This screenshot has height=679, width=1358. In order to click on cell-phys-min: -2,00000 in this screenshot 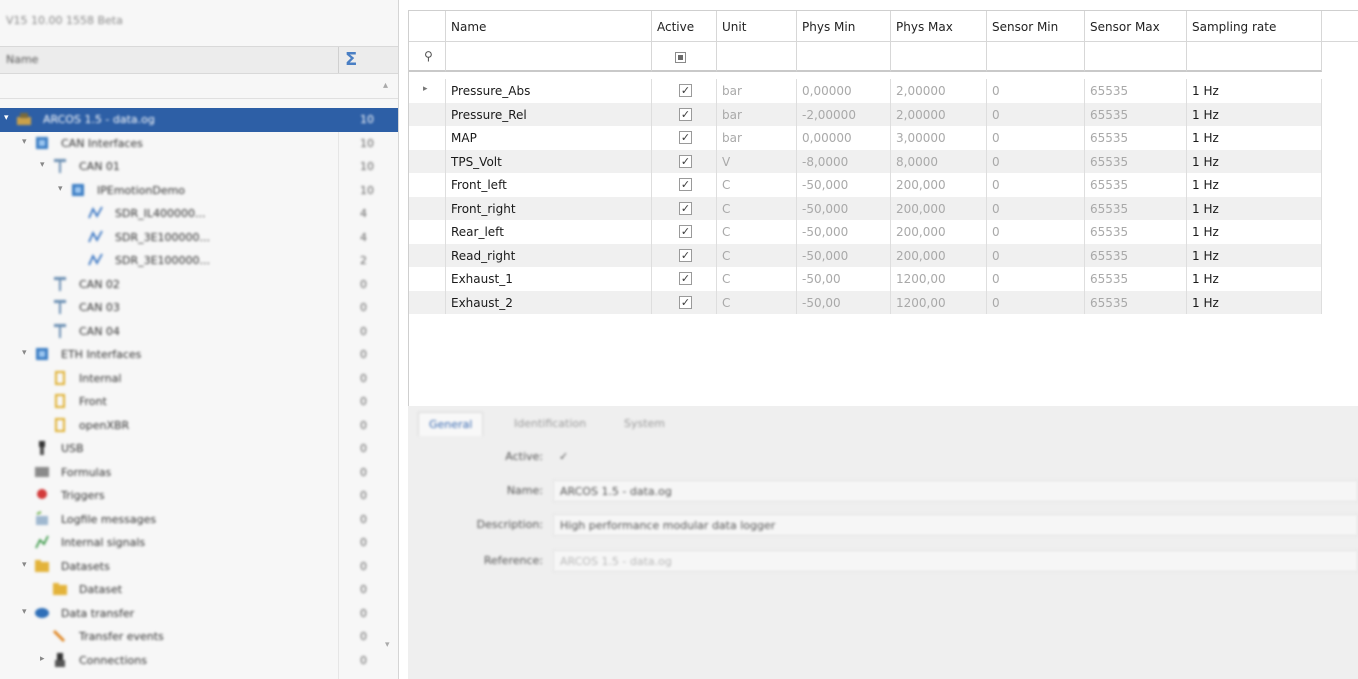, I will do `click(844, 114)`.